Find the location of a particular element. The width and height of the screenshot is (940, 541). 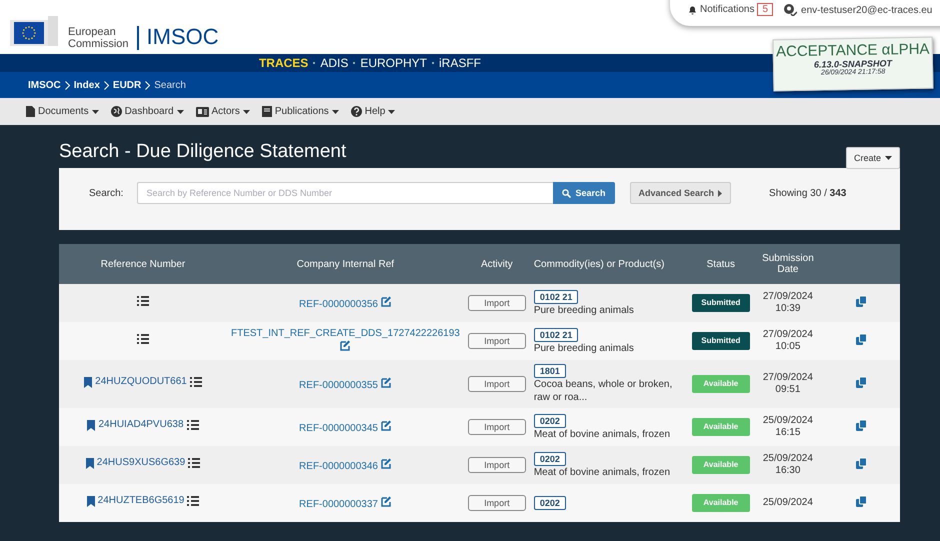

menu-item: Publications is located at coordinates (300, 111).